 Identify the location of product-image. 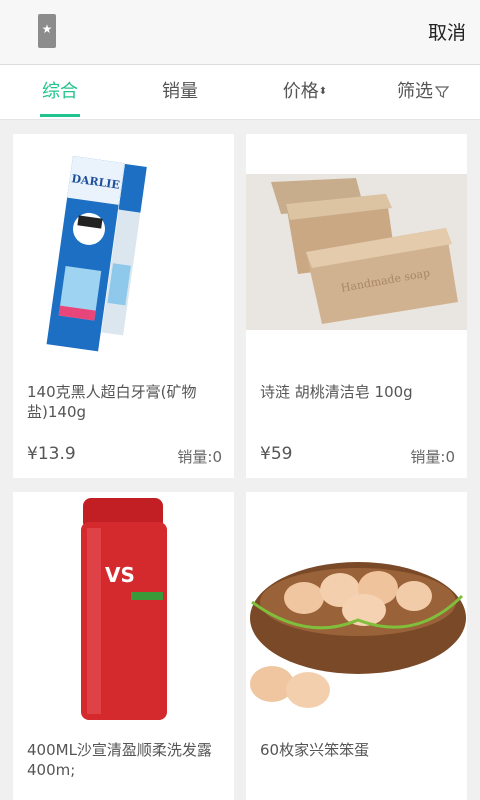
(356, 610).